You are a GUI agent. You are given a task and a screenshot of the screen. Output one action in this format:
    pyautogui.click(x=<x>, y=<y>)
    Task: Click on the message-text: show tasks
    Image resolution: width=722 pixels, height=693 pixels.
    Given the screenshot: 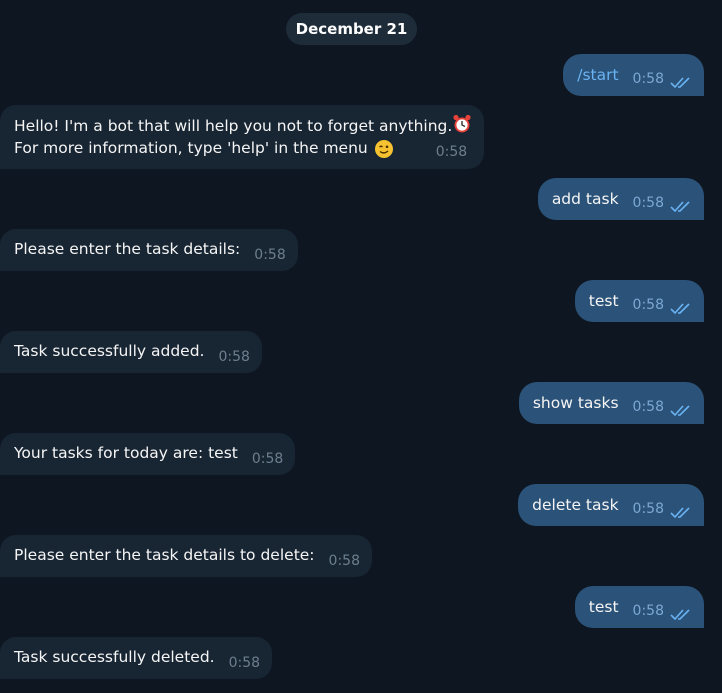 What is the action you would take?
    pyautogui.click(x=575, y=403)
    